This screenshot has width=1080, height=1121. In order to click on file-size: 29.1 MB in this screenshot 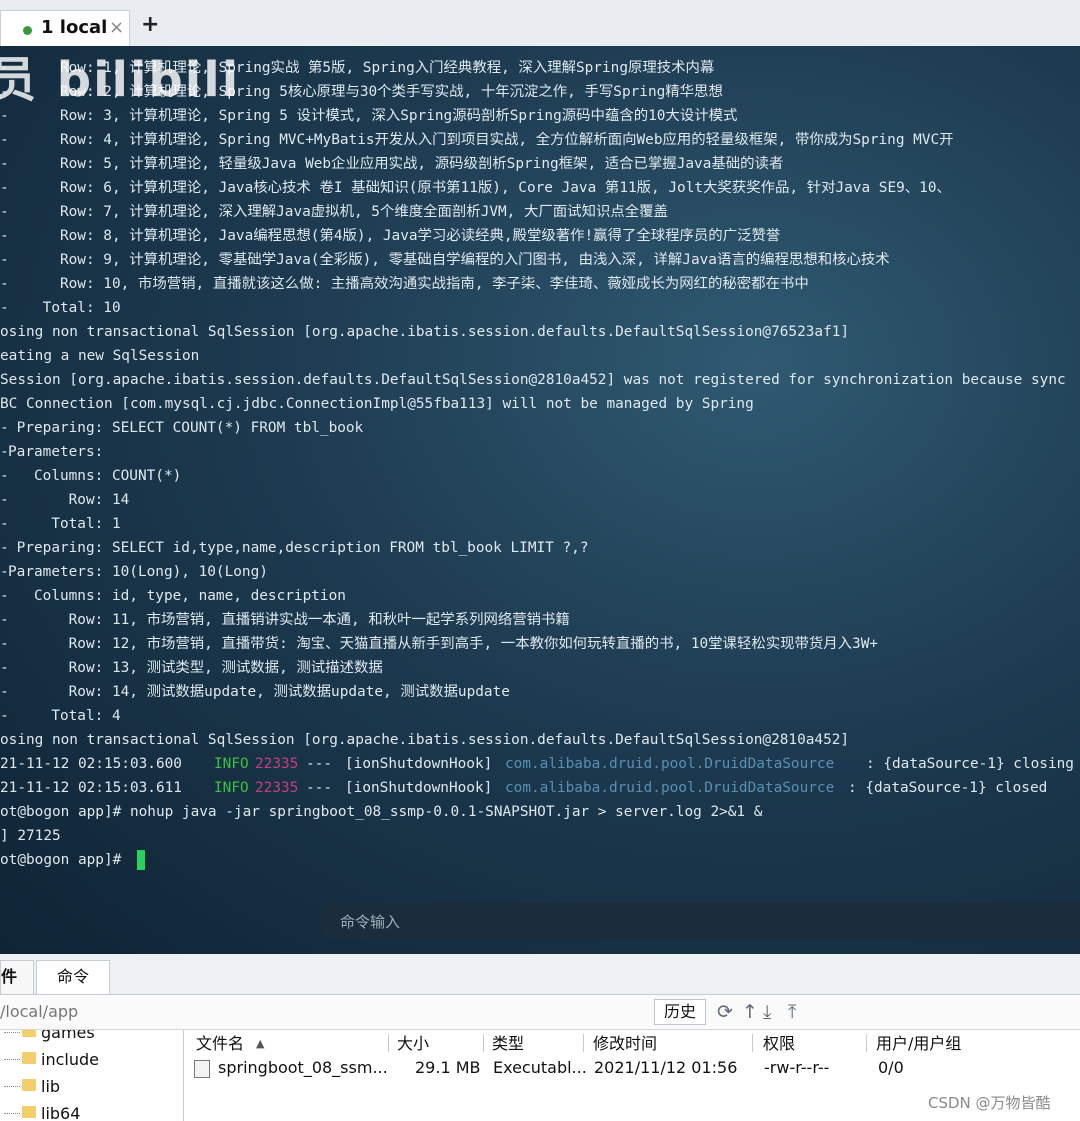, I will do `click(448, 1067)`.